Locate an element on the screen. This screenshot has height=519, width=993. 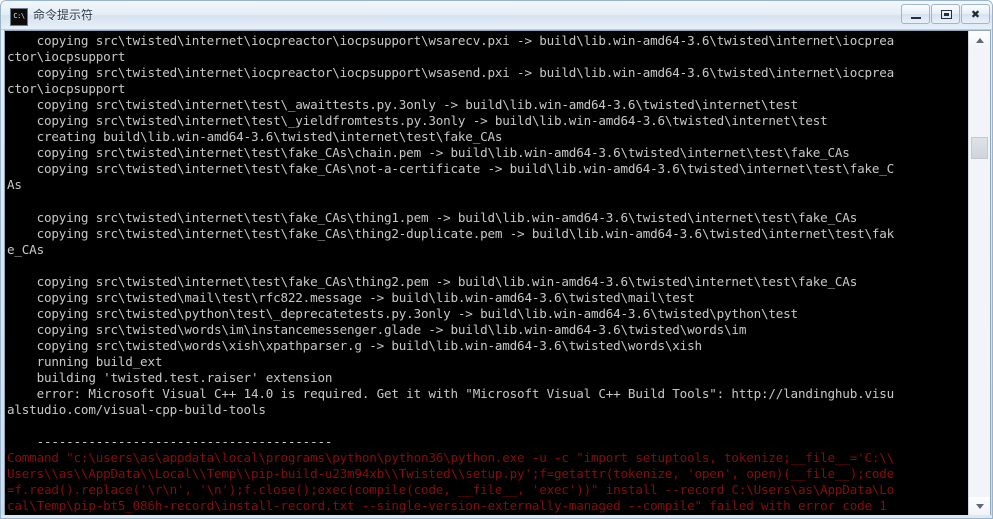
scroll-up-button is located at coordinates (979, 40).